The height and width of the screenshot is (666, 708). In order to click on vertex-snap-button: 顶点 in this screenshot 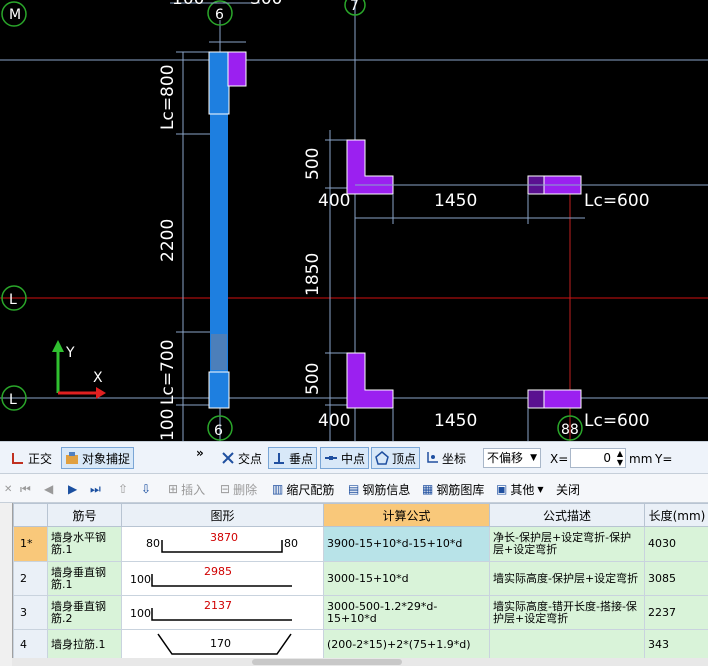, I will do `click(396, 458)`.